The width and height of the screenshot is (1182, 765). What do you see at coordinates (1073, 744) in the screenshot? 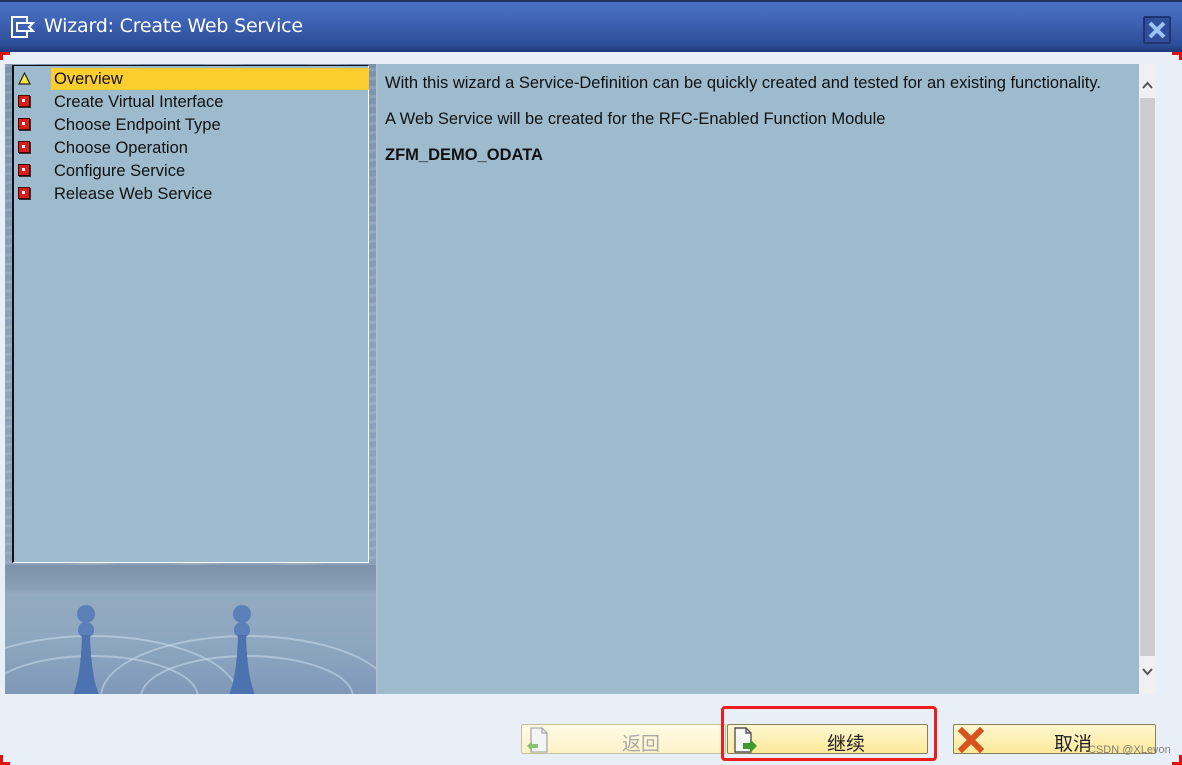
I see `cancel-button-label: 取消` at bounding box center [1073, 744].